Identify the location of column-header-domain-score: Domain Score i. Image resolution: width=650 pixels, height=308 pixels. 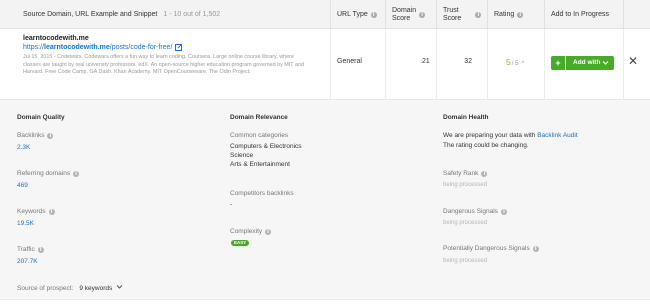
(409, 14).